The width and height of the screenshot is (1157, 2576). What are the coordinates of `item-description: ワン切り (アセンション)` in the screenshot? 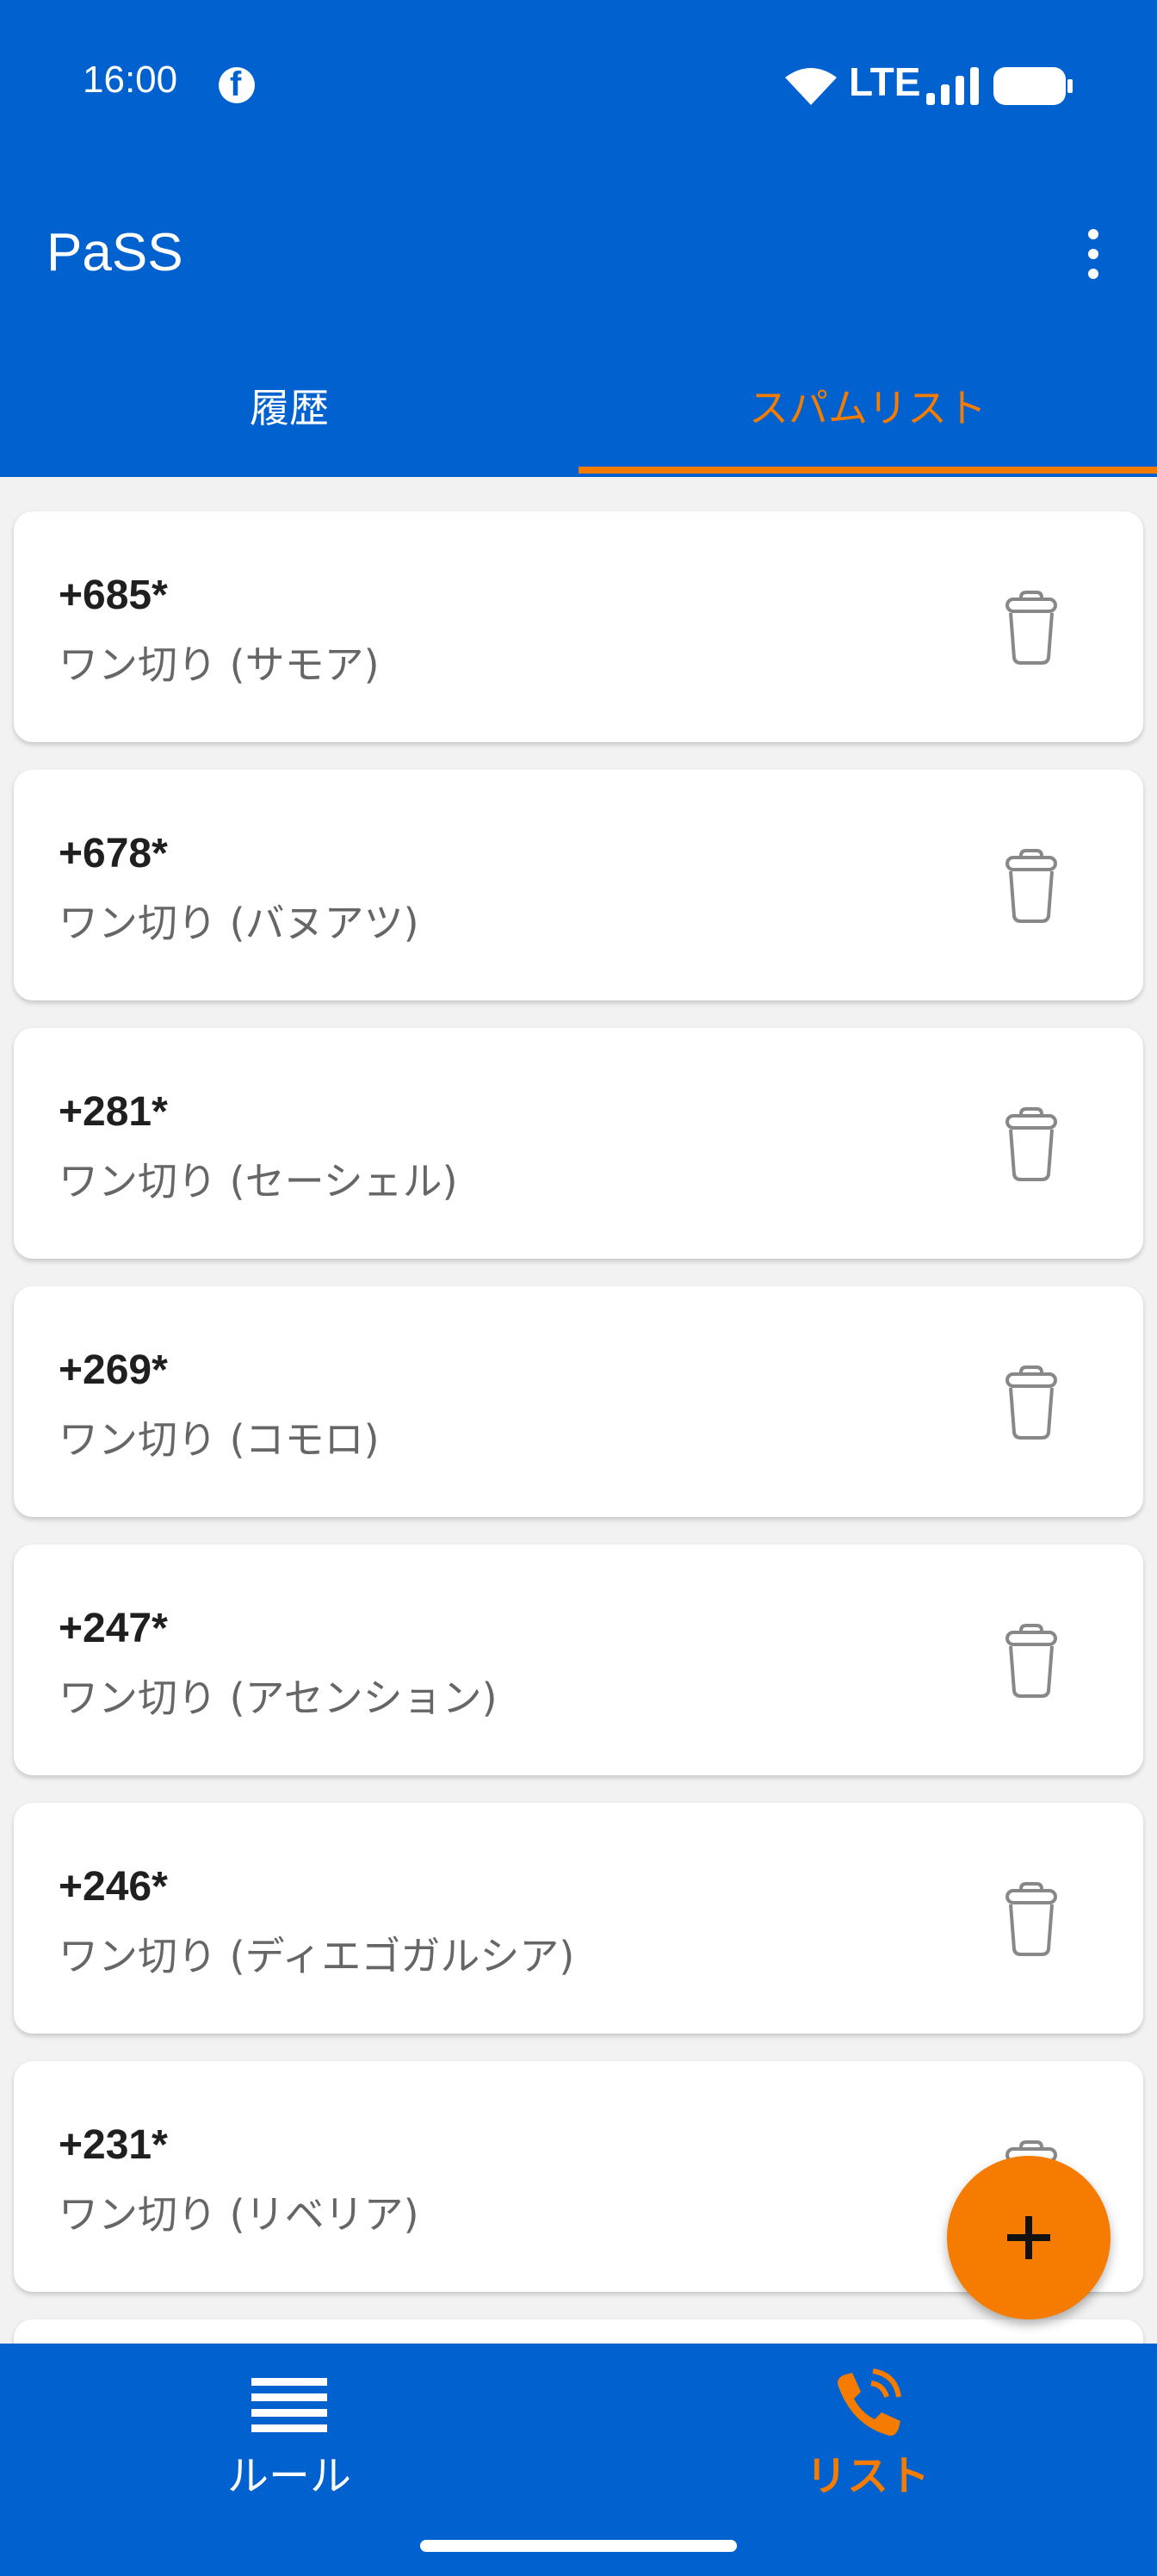 It's located at (279, 1698).